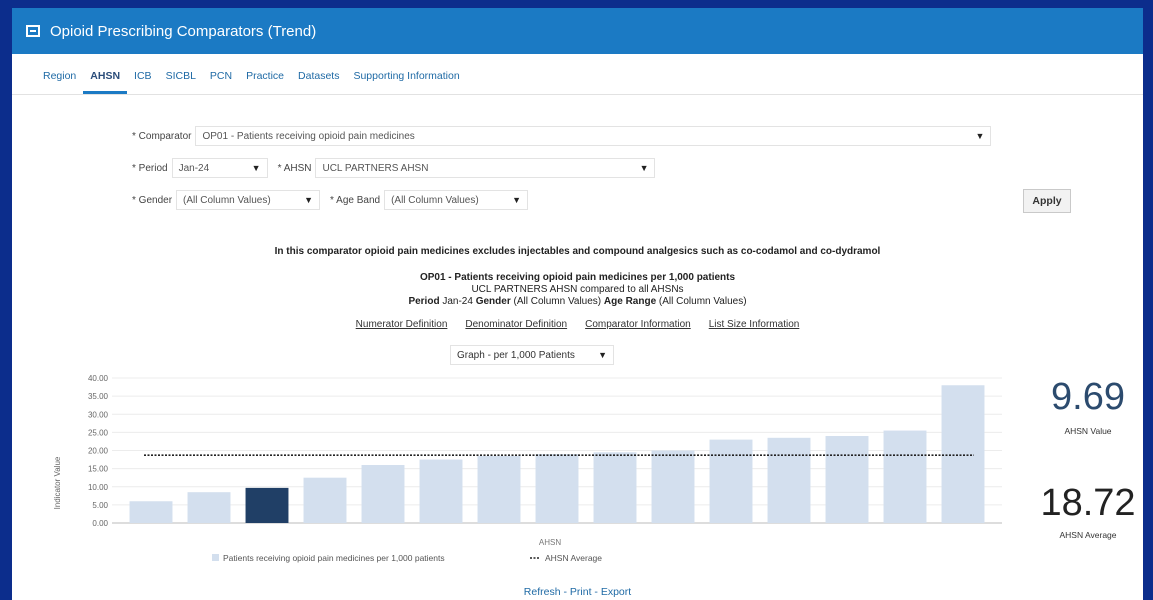  Describe the element at coordinates (1088, 431) in the screenshot. I see `ahsn-value-label: AHSN Value` at that location.